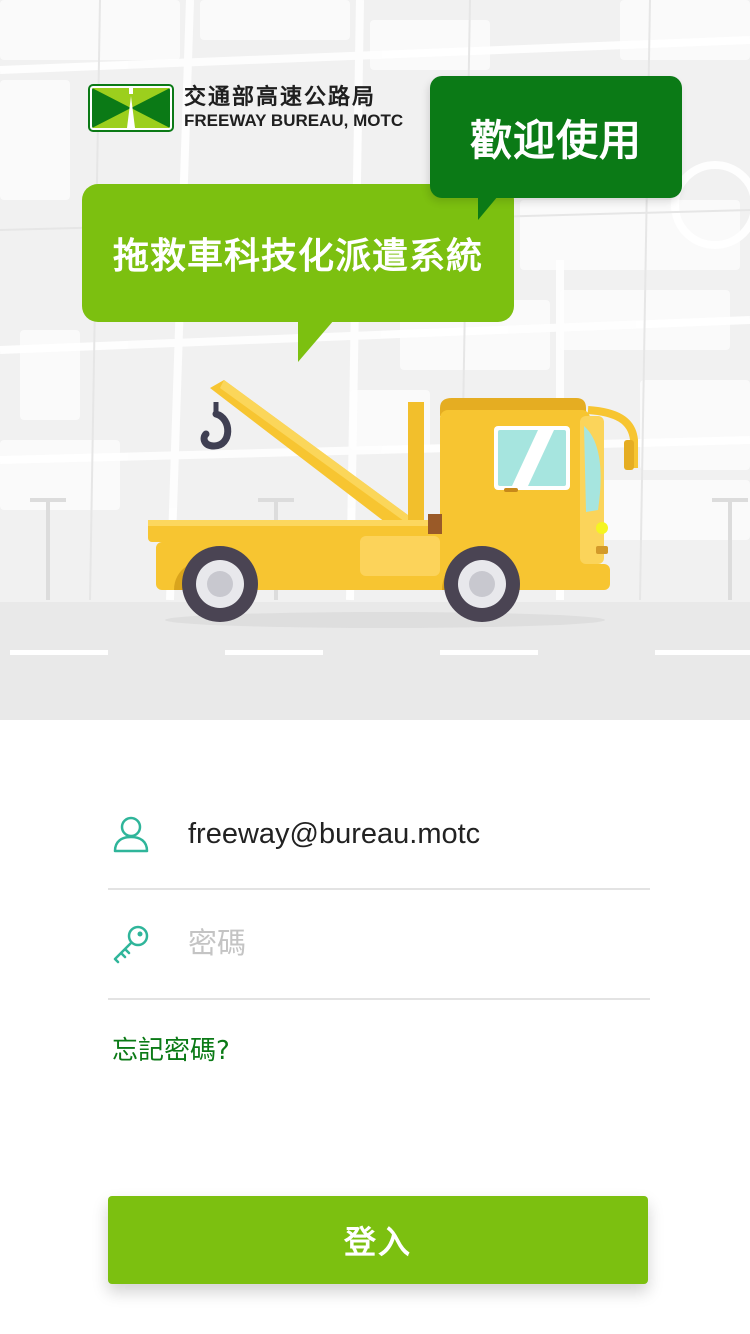 This screenshot has width=750, height=1334. I want to click on password-field, so click(379, 945).